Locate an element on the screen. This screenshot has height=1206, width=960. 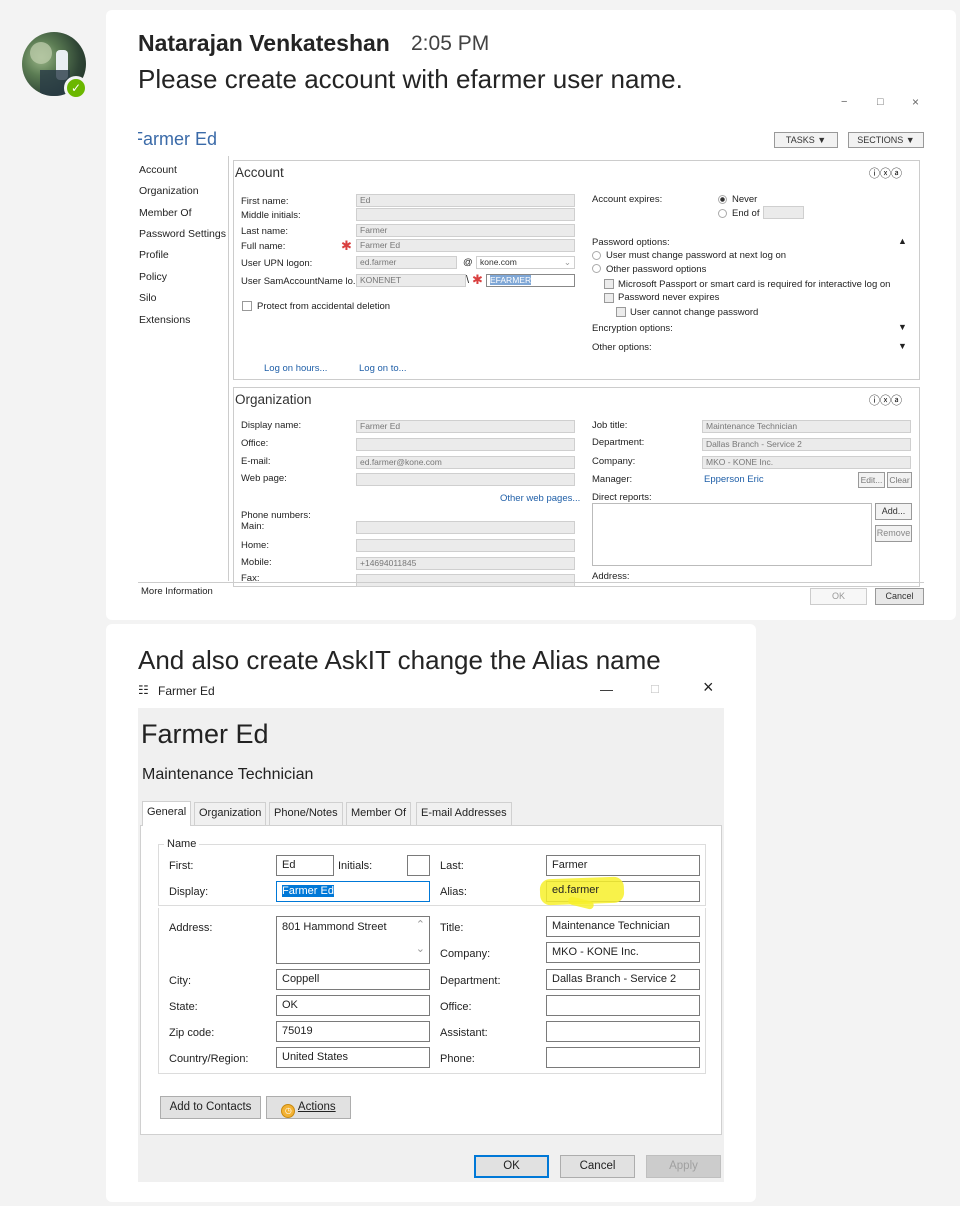
tab-organization: Organization is located at coordinates (230, 813).